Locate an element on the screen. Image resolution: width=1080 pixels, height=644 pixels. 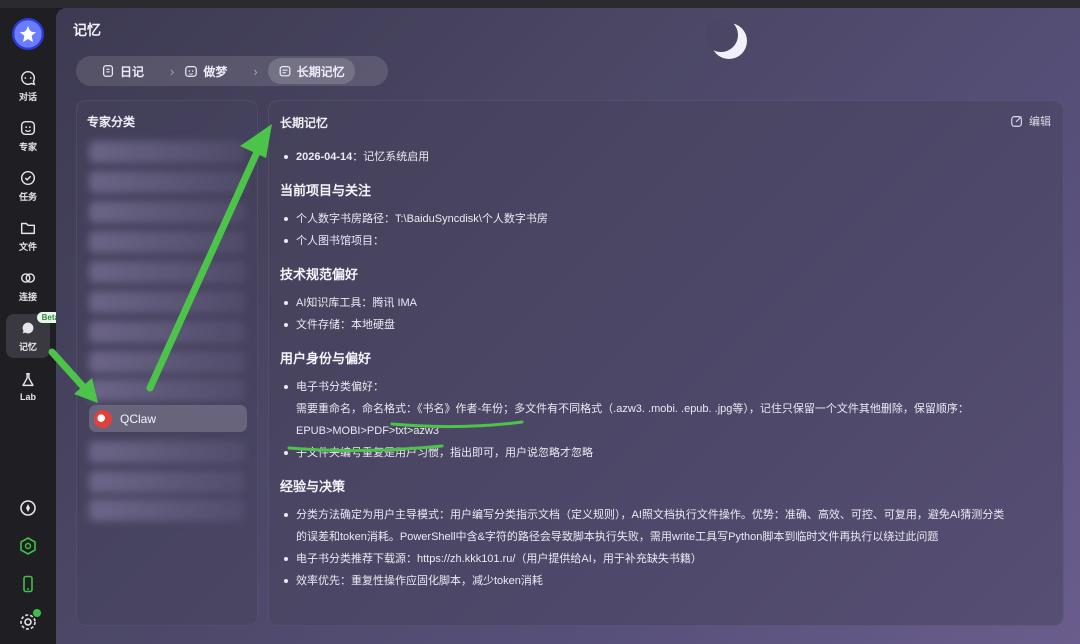
memory-panel-title: 长期记忆 is located at coordinates (304, 123).